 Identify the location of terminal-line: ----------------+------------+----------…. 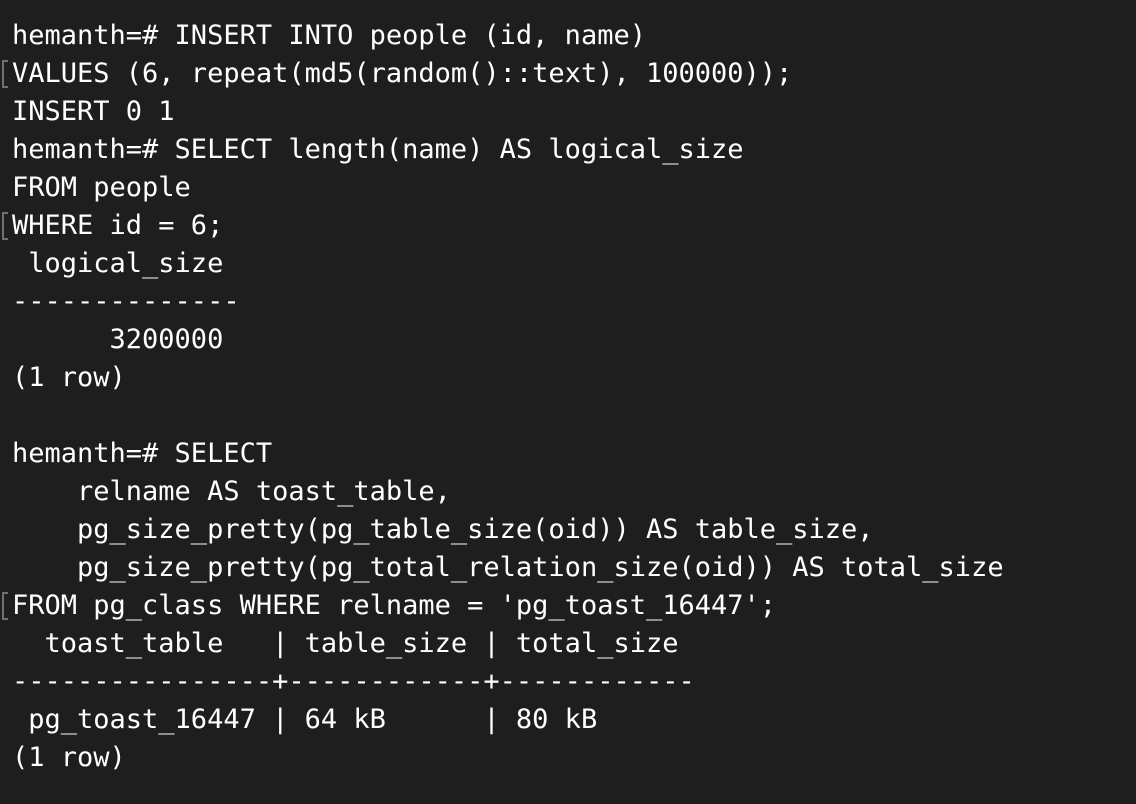
(353, 681).